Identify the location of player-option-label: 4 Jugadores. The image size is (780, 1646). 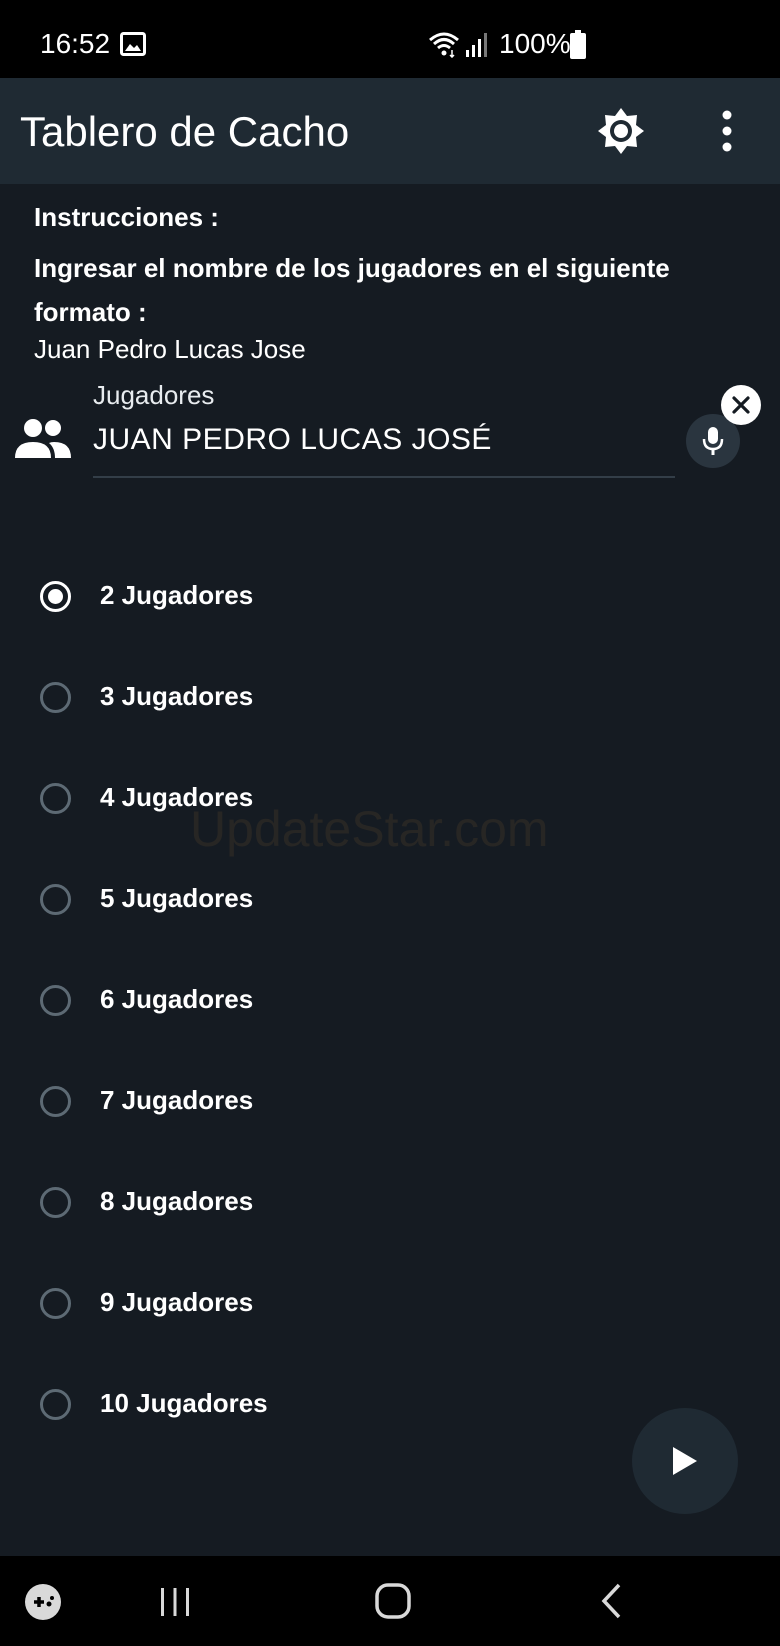
(177, 797).